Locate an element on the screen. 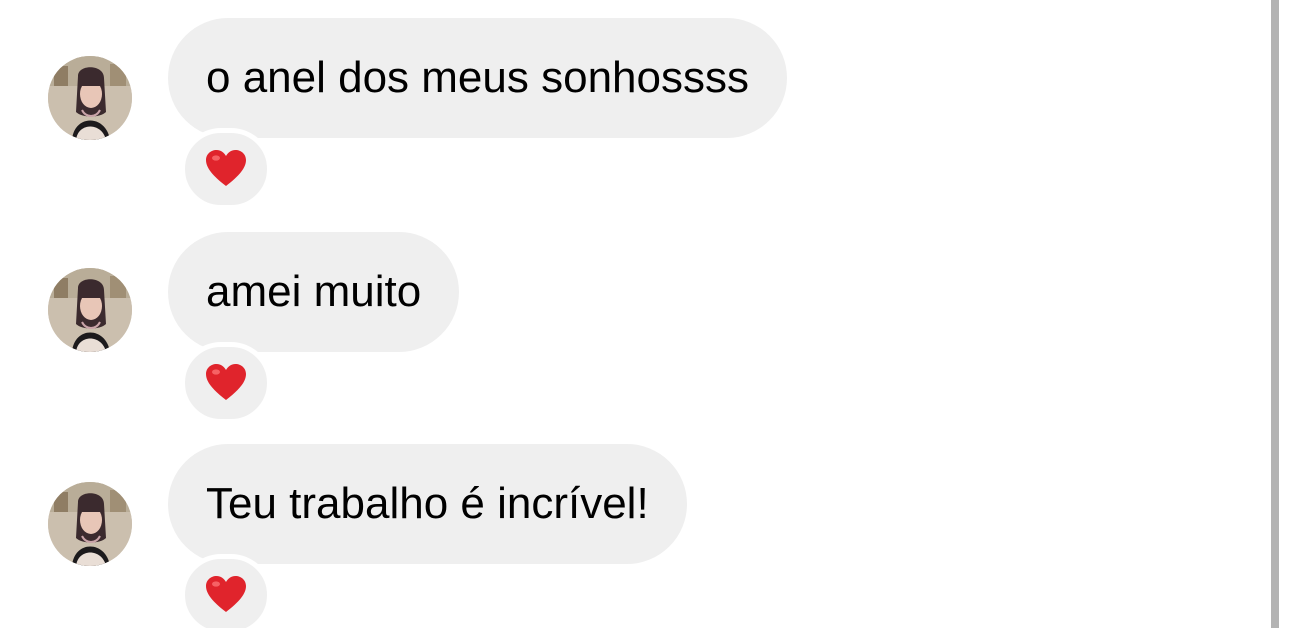  message-bubble: Teu trabalho é incrível! is located at coordinates (427, 504).